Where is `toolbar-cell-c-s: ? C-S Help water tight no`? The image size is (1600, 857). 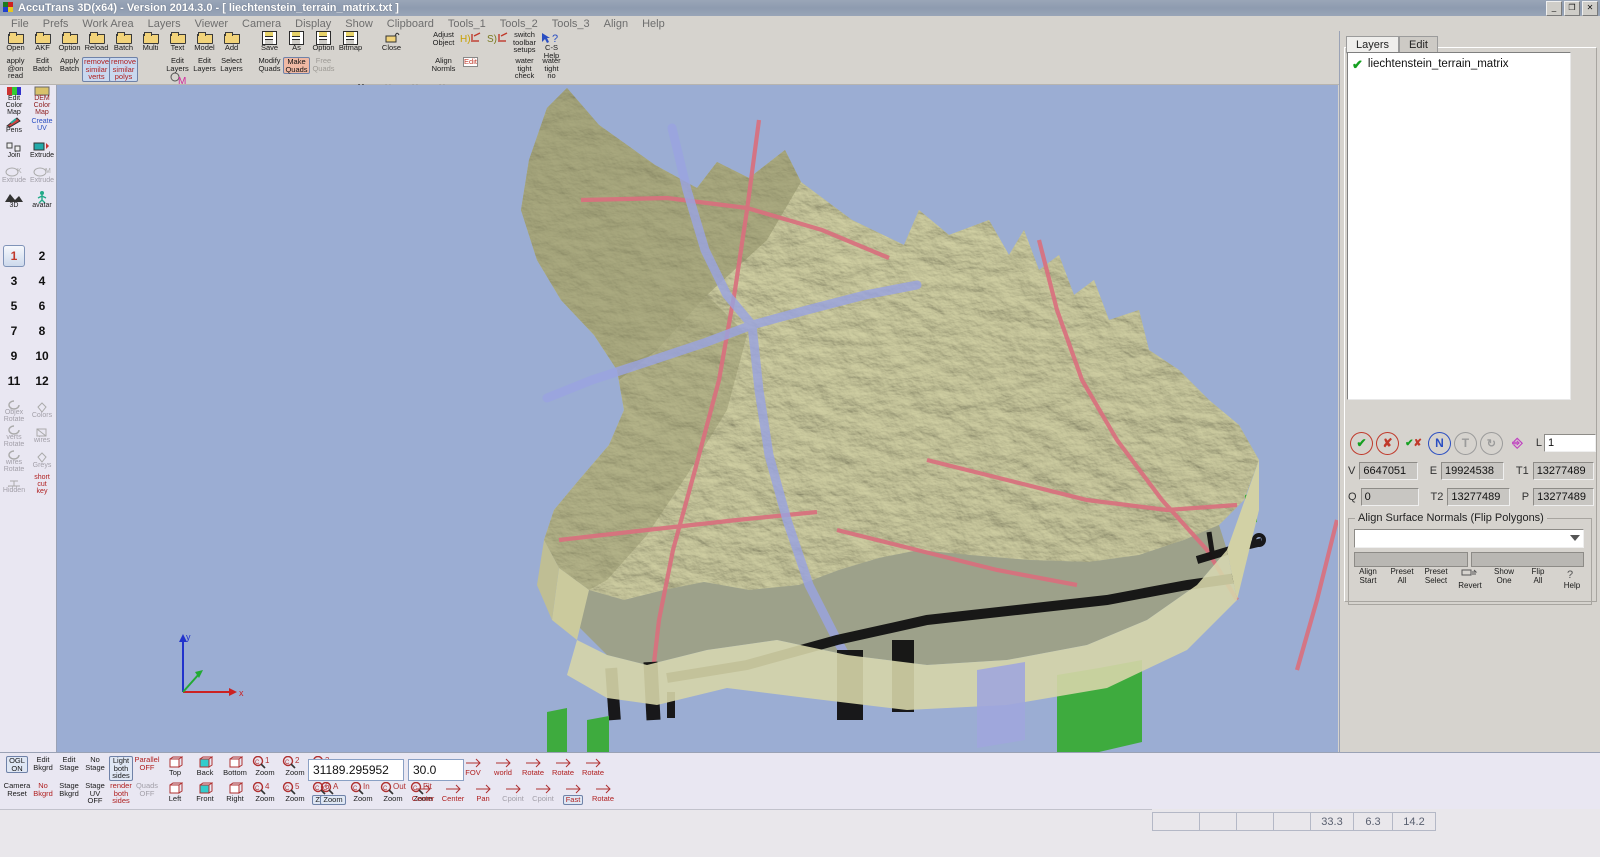
toolbar-cell-c-s: ? C-S Help water tight no is located at coordinates (551, 57).